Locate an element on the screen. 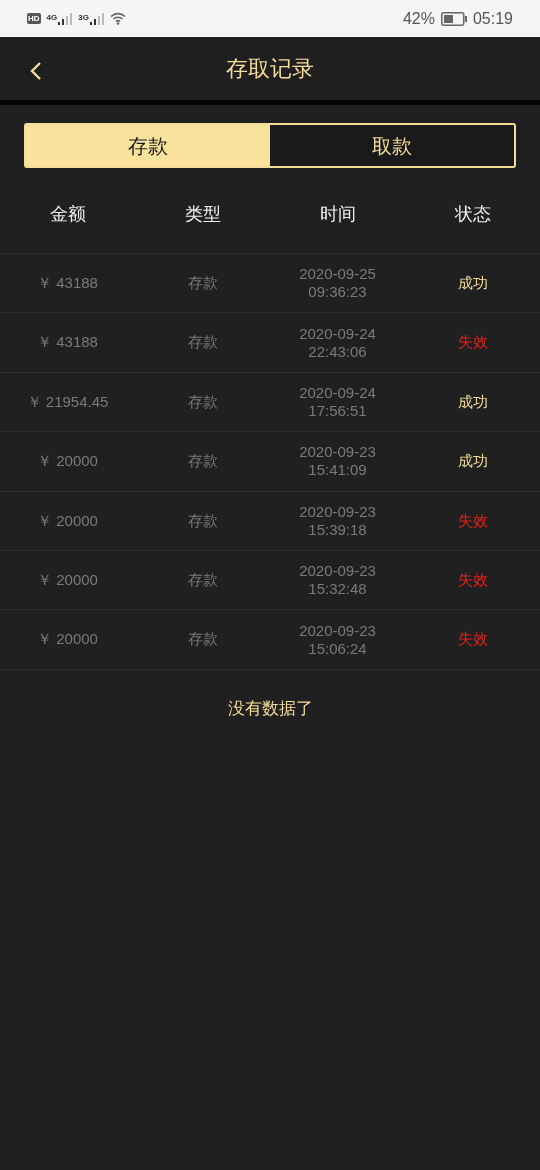 This screenshot has height=1170, width=540. battery-percent: 42% is located at coordinates (418, 18).